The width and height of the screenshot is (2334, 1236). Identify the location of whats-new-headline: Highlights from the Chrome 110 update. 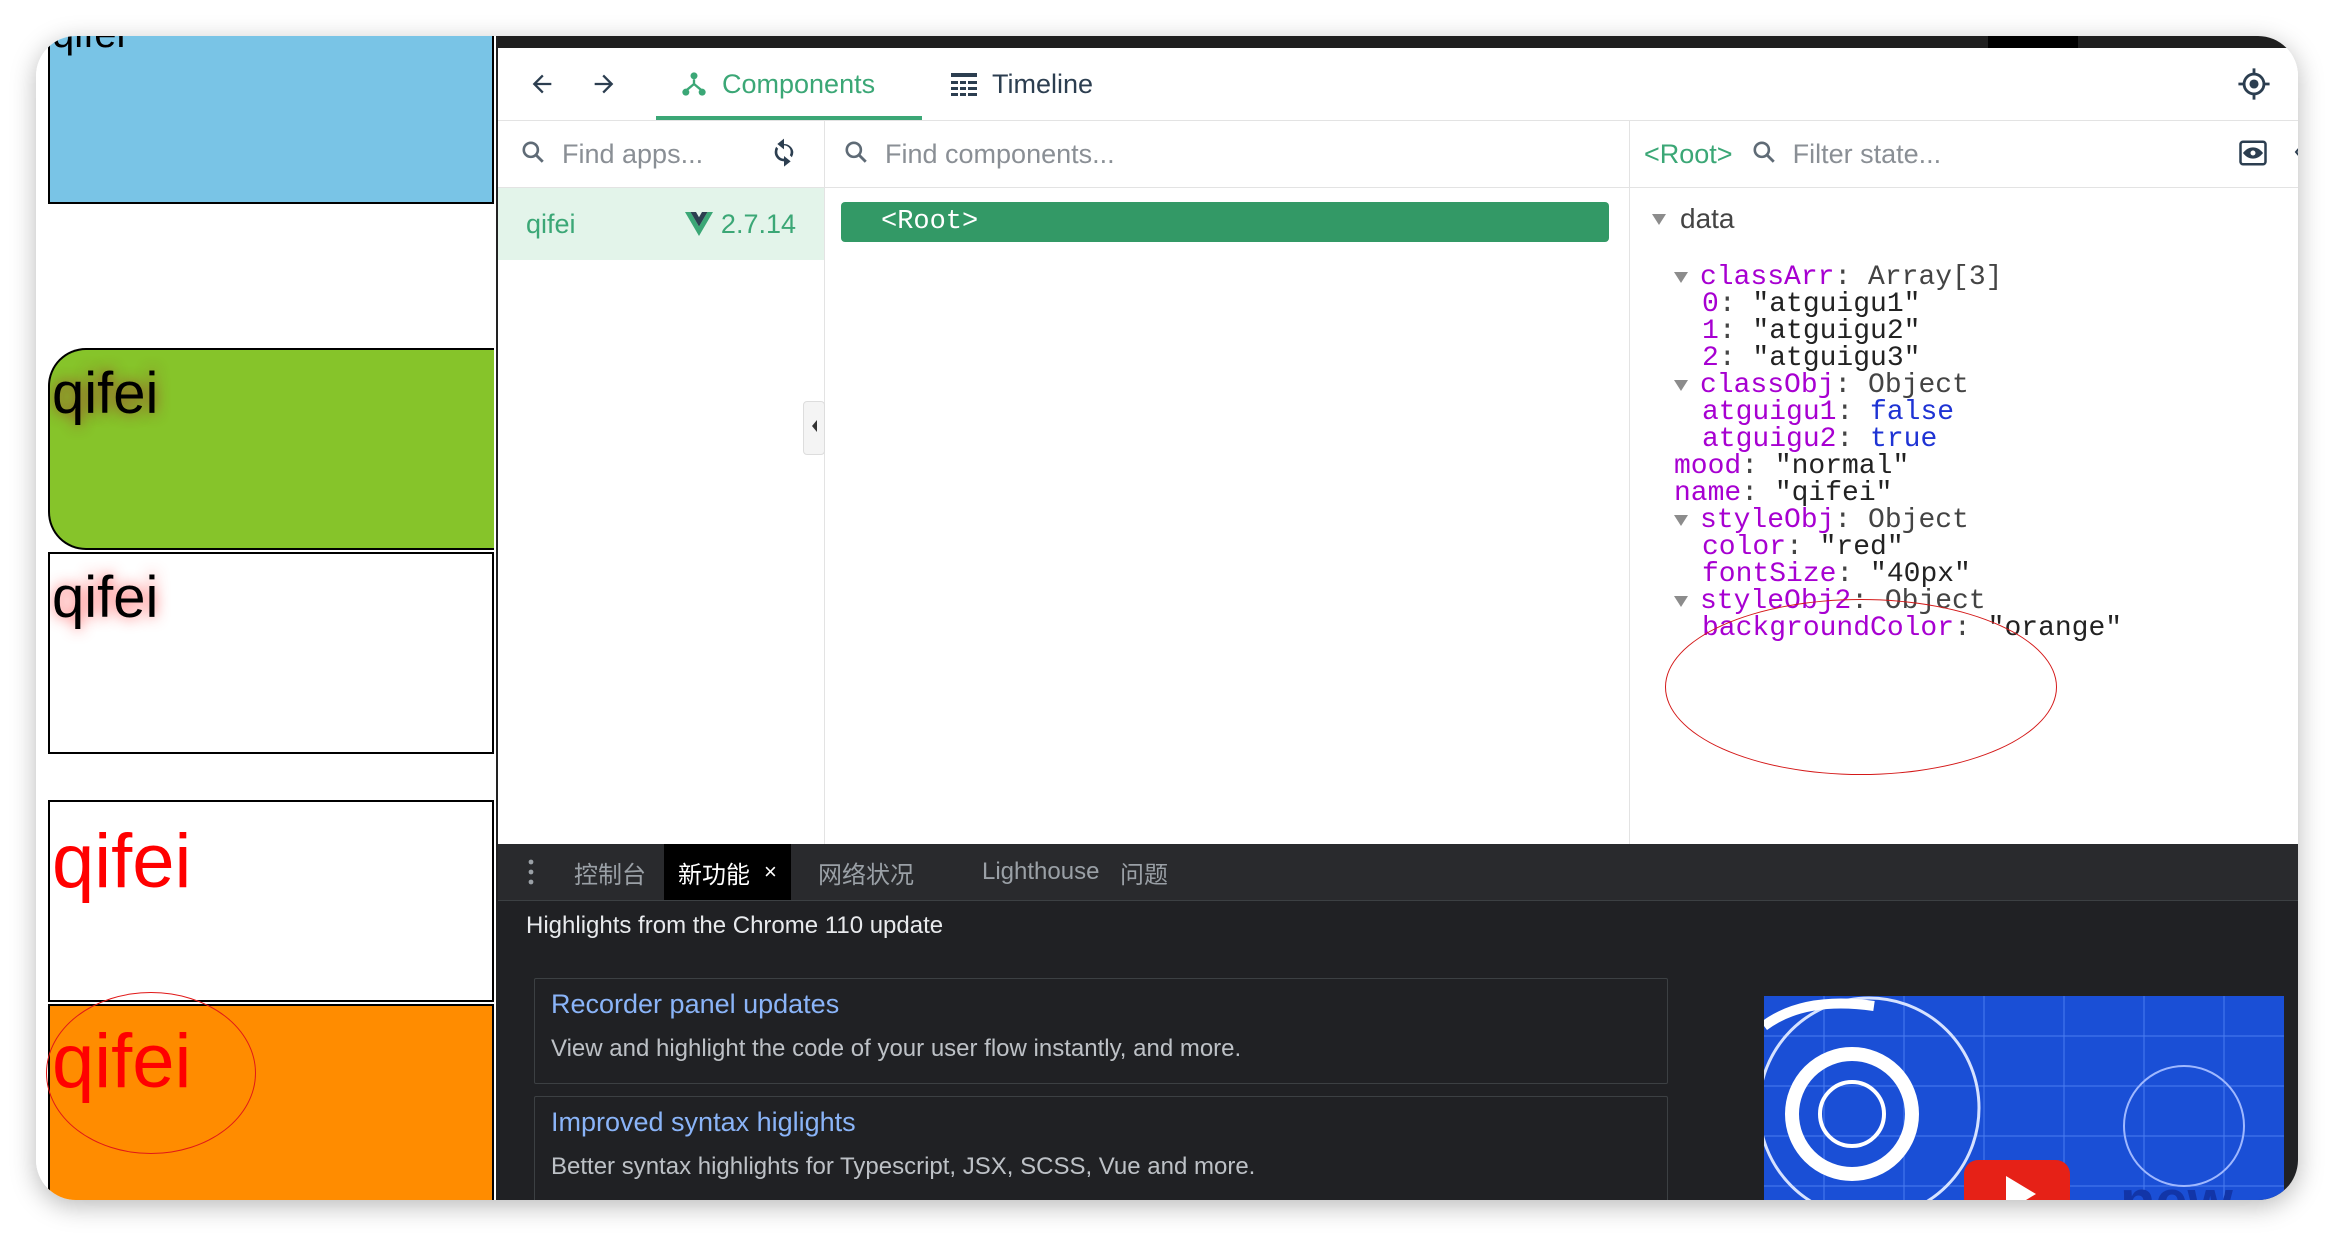
(735, 925).